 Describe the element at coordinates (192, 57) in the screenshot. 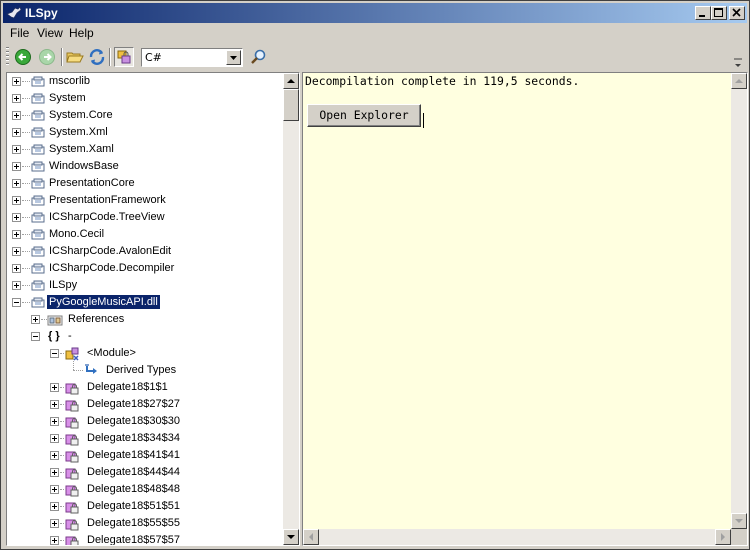

I see `language-select: C#` at that location.